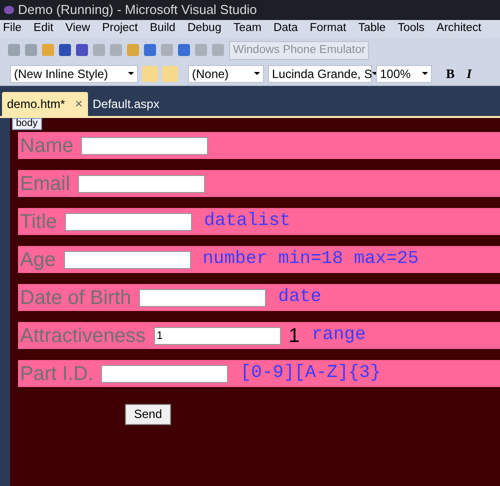  Describe the element at coordinates (45, 184) in the screenshot. I see `field-label: Email` at that location.